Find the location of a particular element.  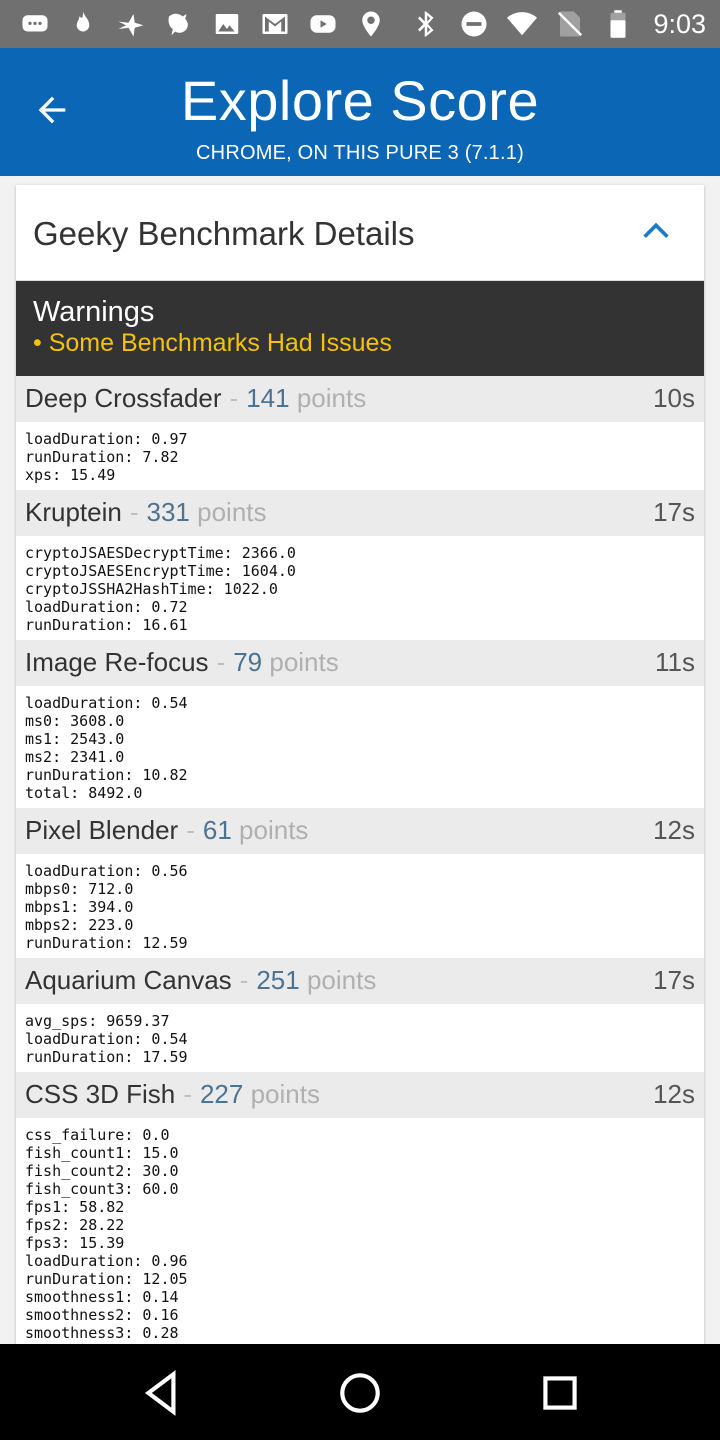

benchmark-duration: 10s is located at coordinates (674, 398).